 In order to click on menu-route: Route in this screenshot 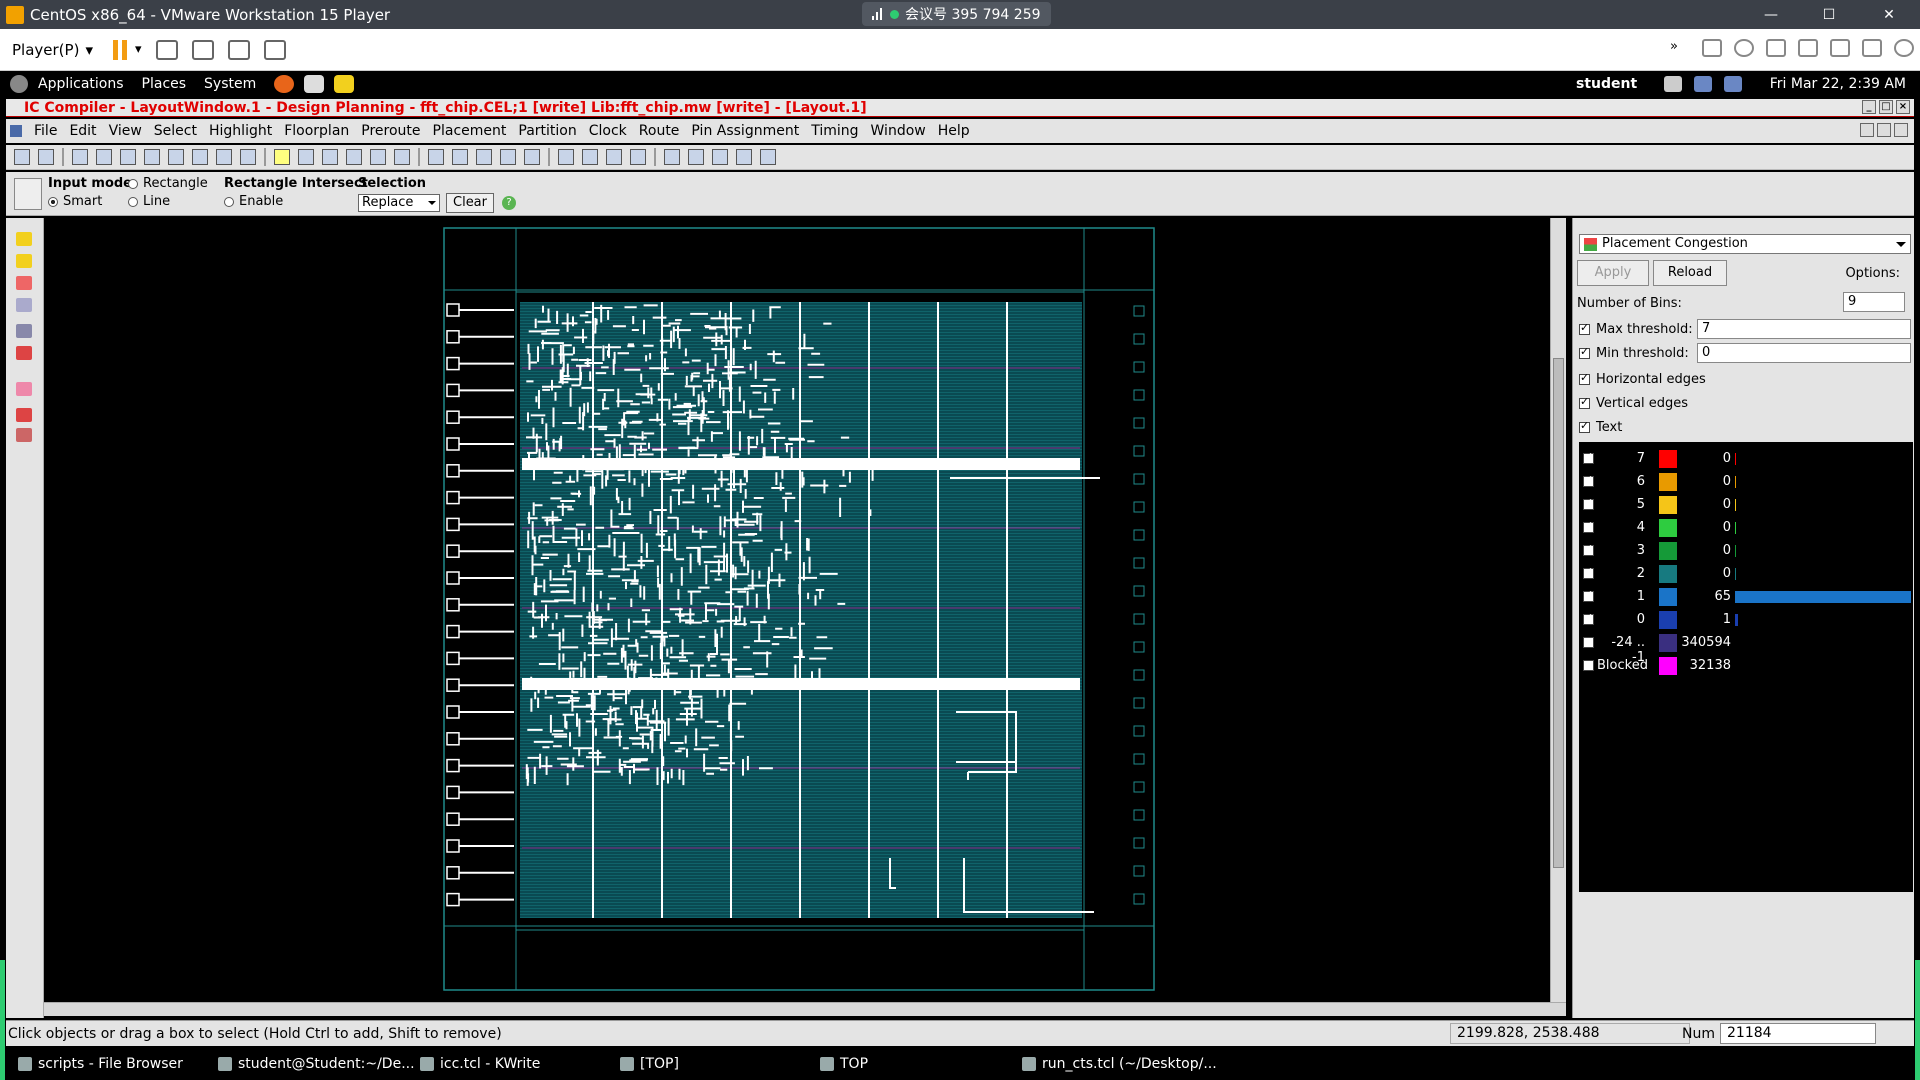, I will do `click(659, 131)`.